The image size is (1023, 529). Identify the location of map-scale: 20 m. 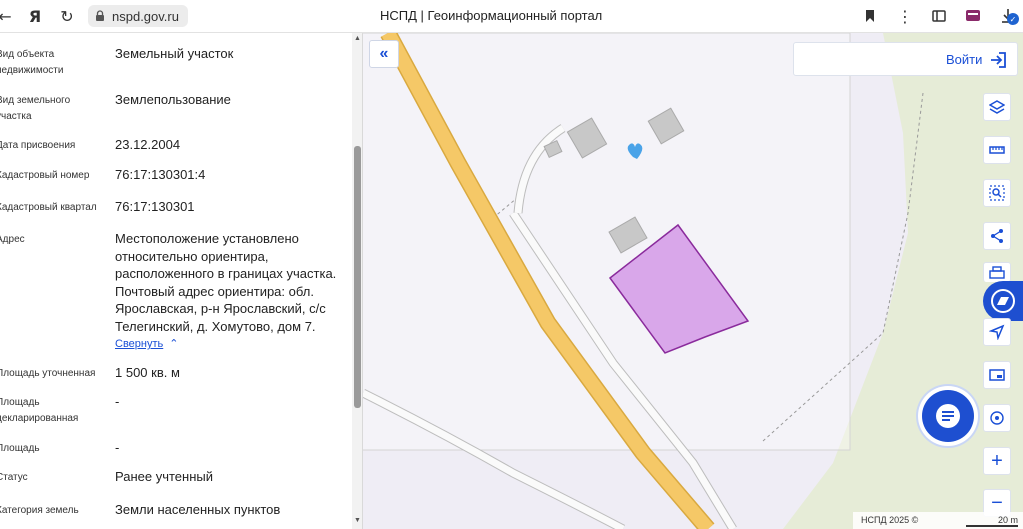
(992, 521).